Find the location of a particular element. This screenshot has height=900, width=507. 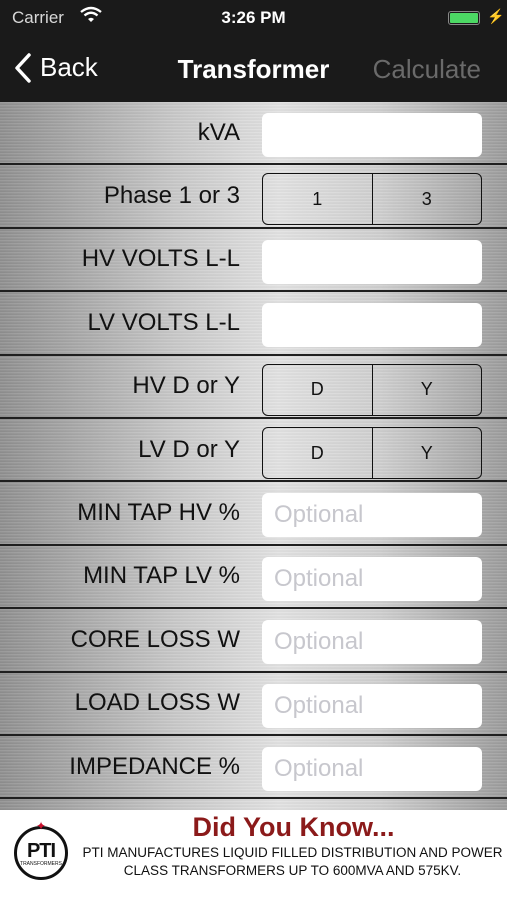

phase-segmented-control: 1 3 is located at coordinates (372, 199).